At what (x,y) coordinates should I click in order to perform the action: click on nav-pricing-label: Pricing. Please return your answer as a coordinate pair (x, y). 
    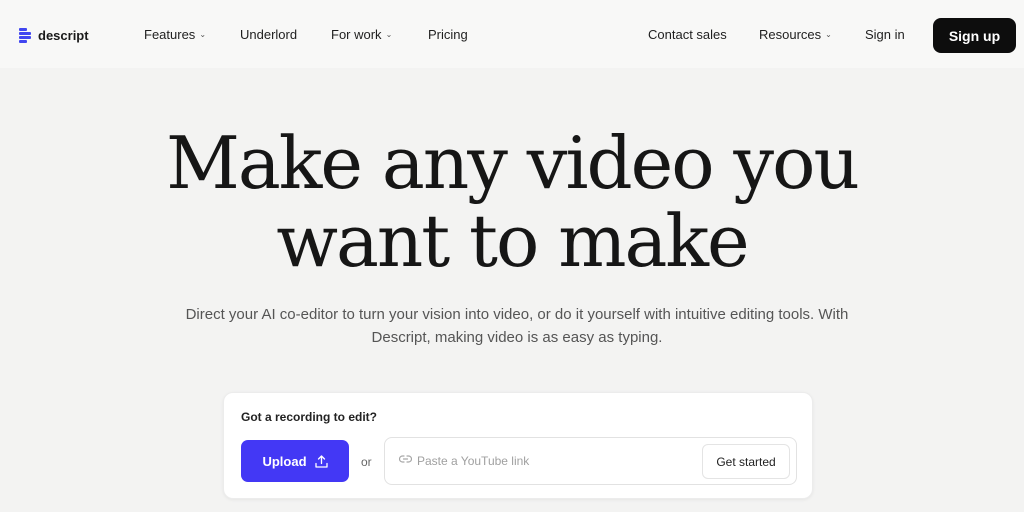
    Looking at the image, I should click on (448, 34).